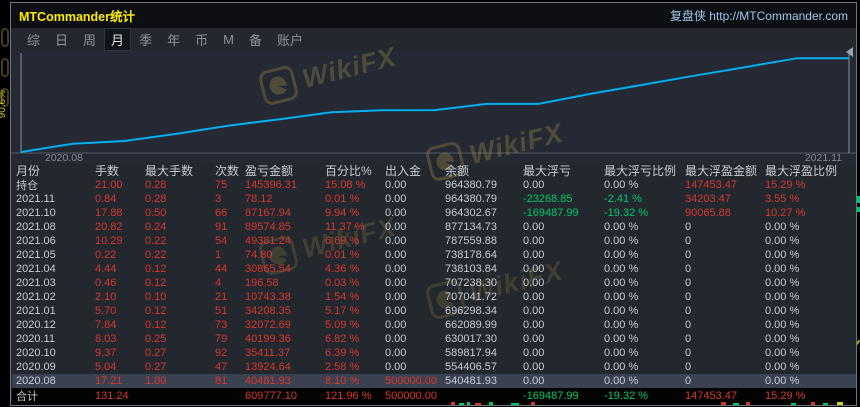 The image size is (860, 407). What do you see at coordinates (176, 170) in the screenshot?
I see `column-header: 最大手数` at bounding box center [176, 170].